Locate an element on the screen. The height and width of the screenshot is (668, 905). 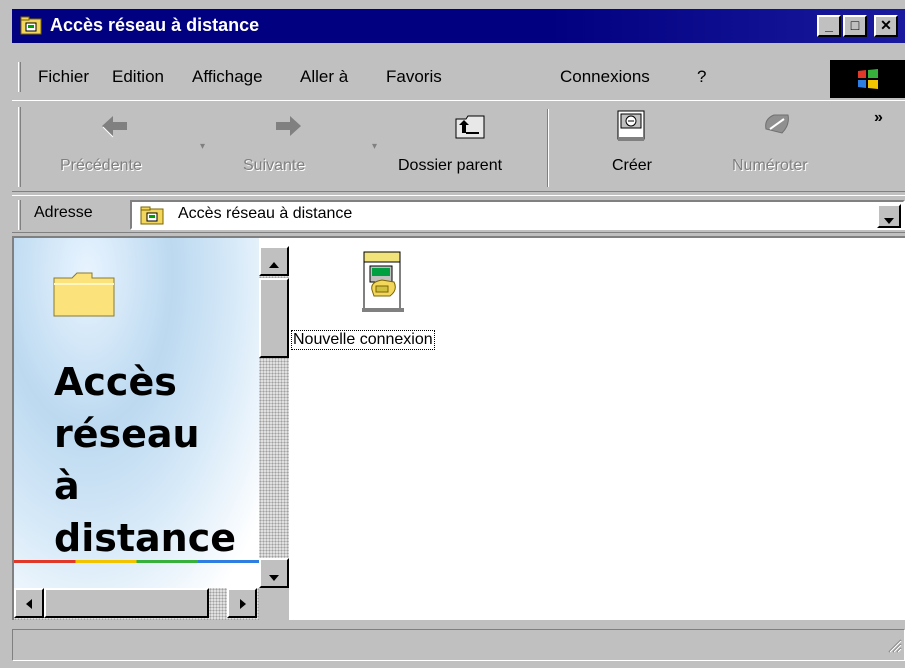
vertical-scrollbar is located at coordinates (274, 417).